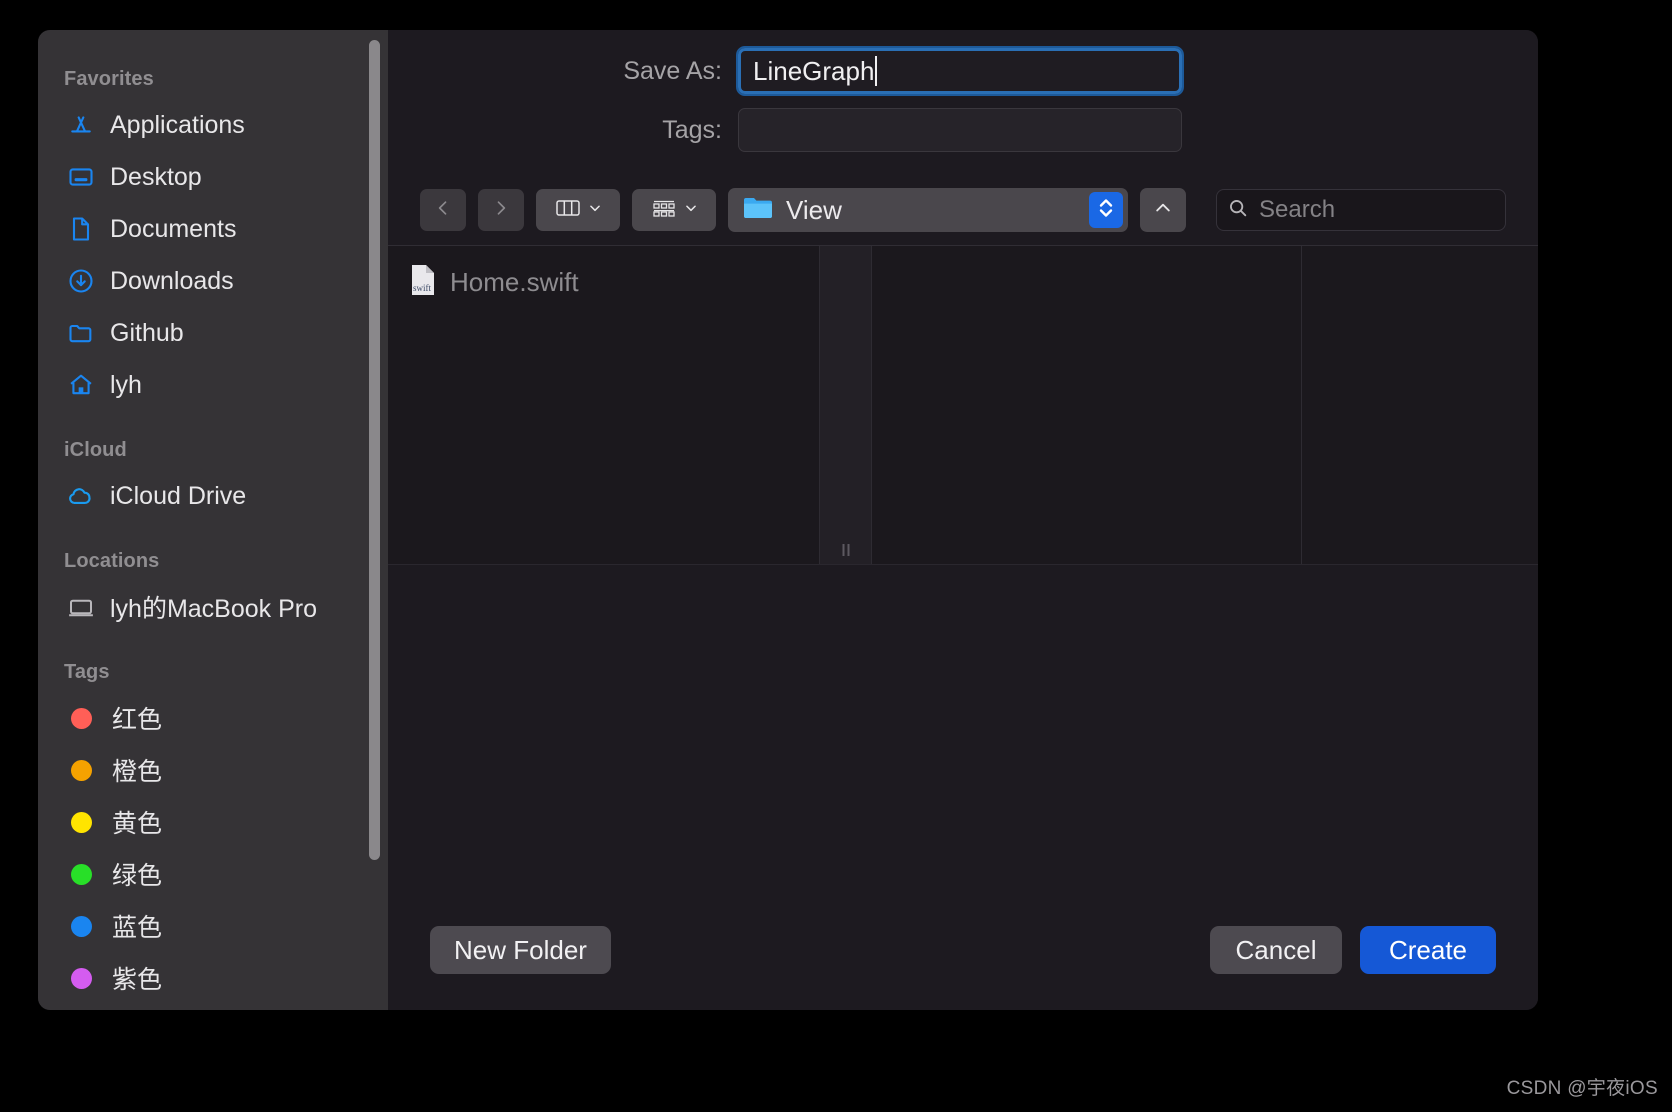  I want to click on applications-icon, so click(81, 125).